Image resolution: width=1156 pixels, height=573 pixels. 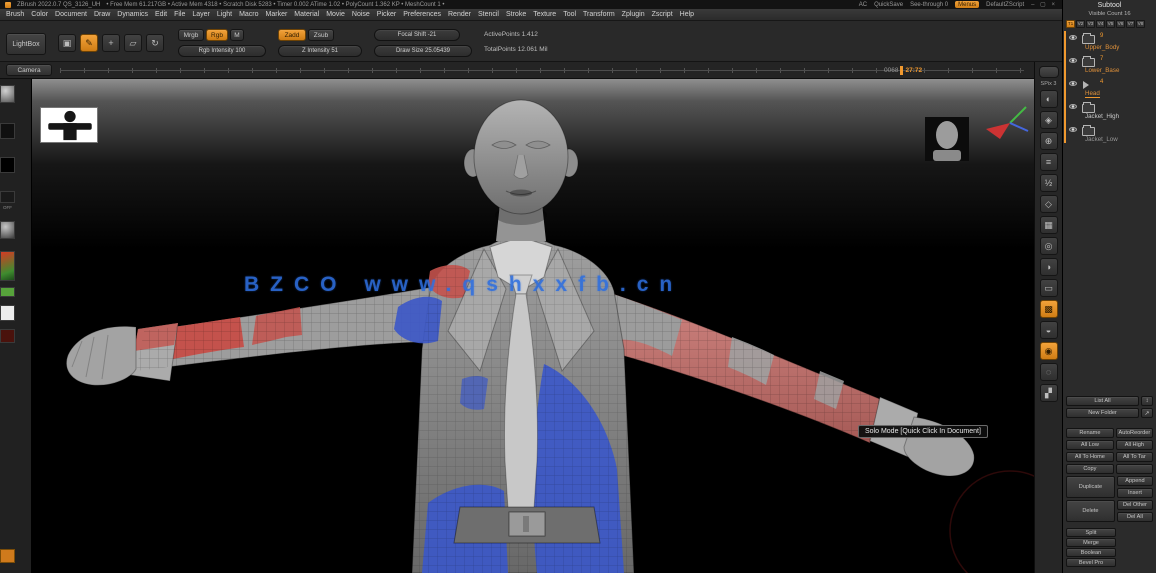 What do you see at coordinates (1070, 24) in the screenshot?
I see `tab-t1: T1` at bounding box center [1070, 24].